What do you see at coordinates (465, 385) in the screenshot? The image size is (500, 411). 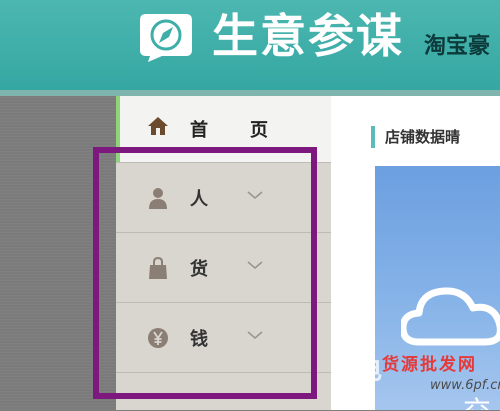 I see `watermark-url: www.6pf.cn` at bounding box center [465, 385].